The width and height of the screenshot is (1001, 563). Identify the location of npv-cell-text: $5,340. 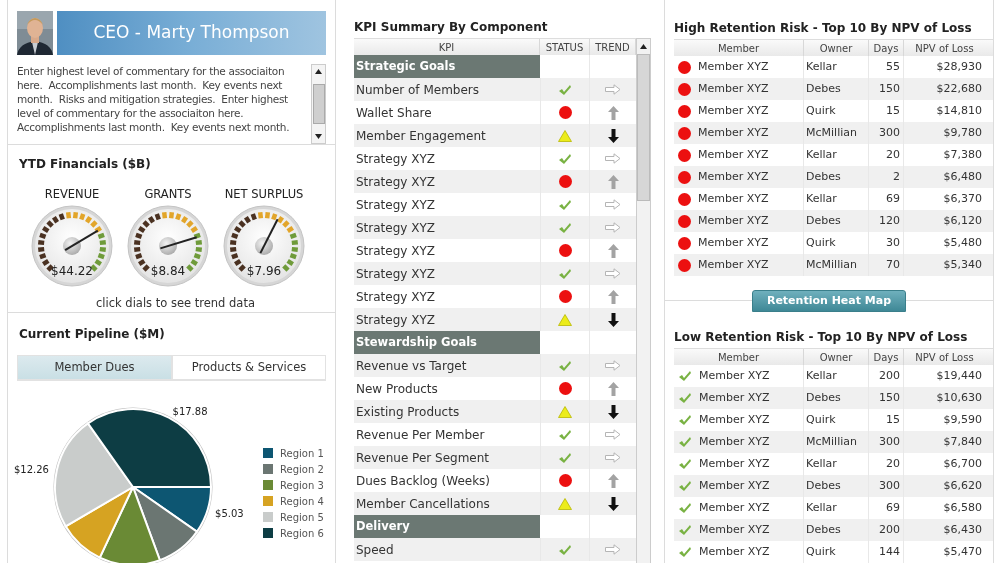
(962, 264).